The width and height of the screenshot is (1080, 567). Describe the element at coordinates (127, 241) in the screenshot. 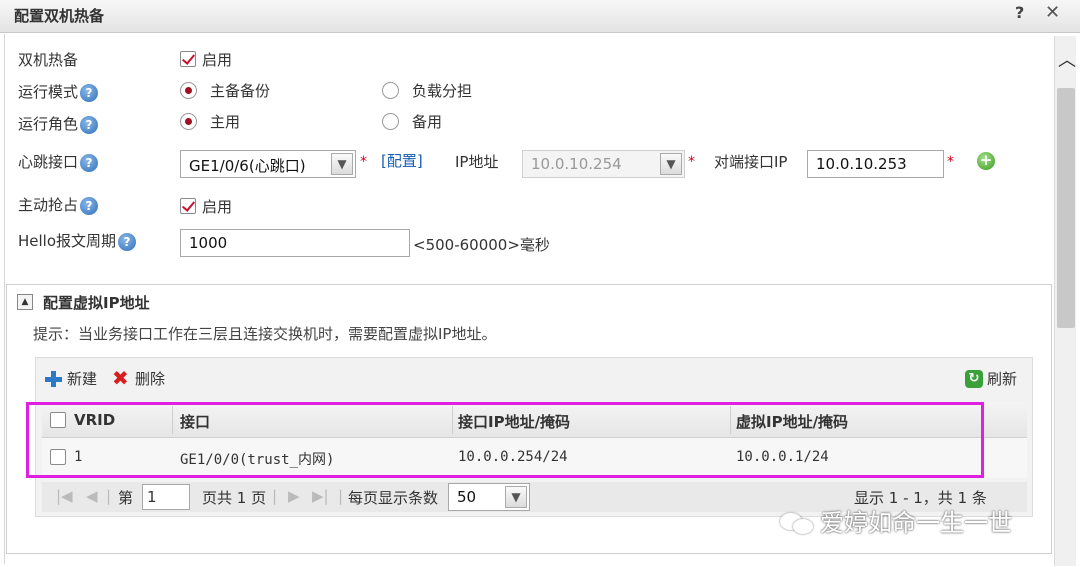

I see `hello-help-icon: ?` at that location.